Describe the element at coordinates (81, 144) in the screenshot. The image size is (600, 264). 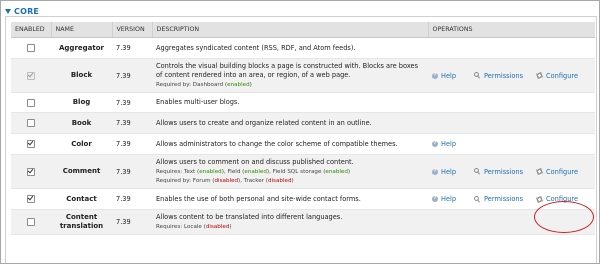
I see `module-name: Color` at that location.